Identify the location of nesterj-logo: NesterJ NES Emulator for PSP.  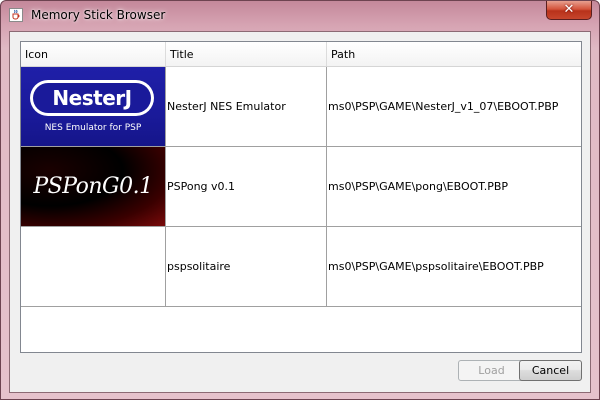
(93, 106).